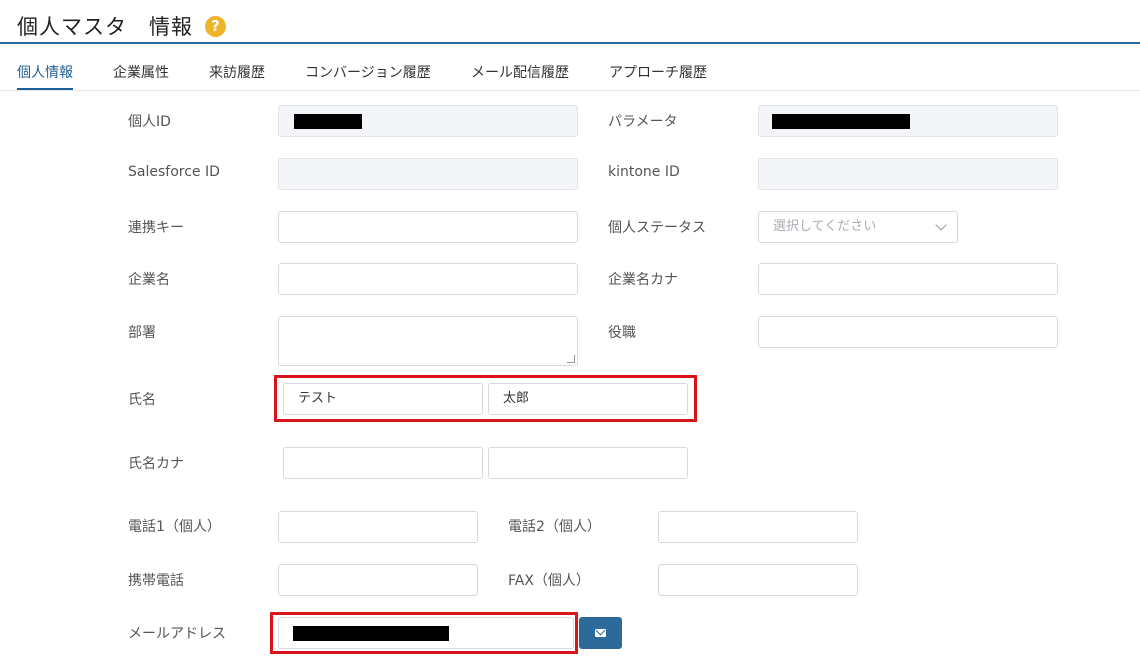 The image size is (1140, 660). I want to click on active-tab-indicator, so click(45, 89).